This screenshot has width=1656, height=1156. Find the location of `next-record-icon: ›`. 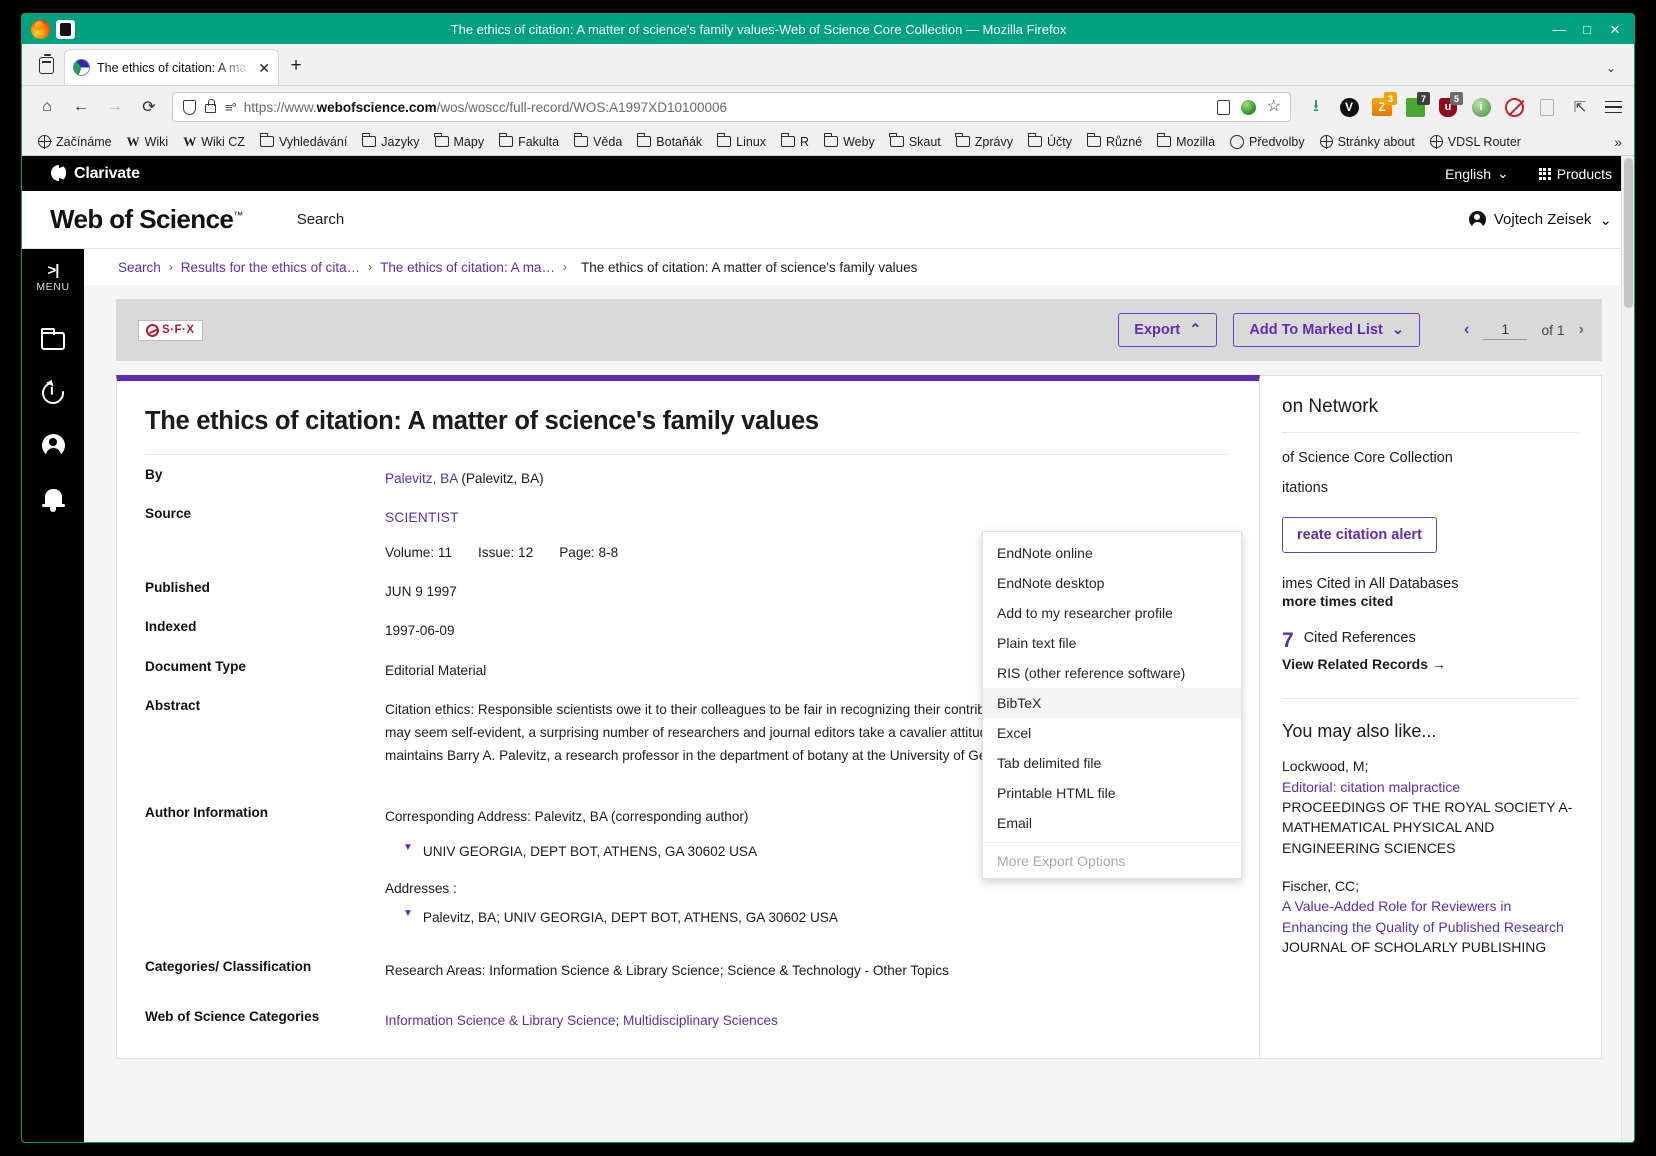

next-record-icon: › is located at coordinates (1581, 330).